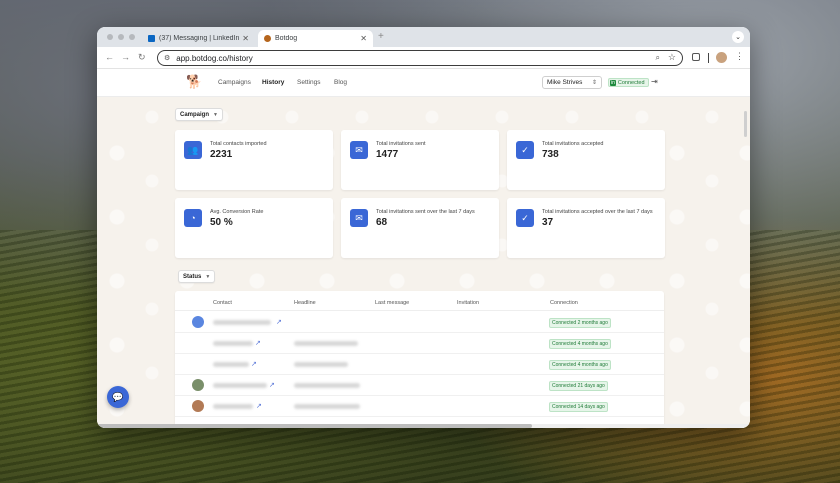 The height and width of the screenshot is (483, 840). Describe the element at coordinates (238, 144) in the screenshot. I see `stat-label: Total contacts imported` at that location.